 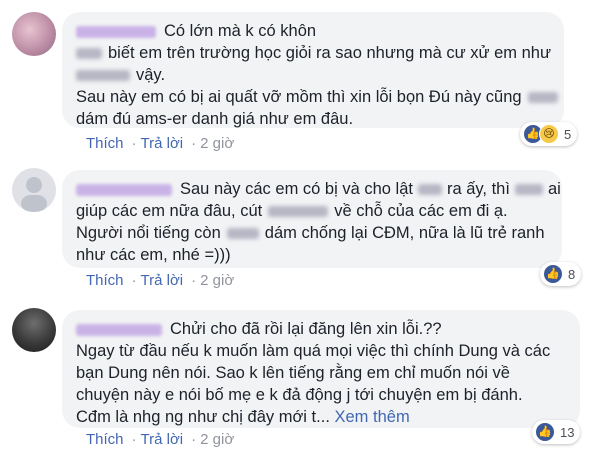 I want to click on reaction-count: 8, so click(x=572, y=274).